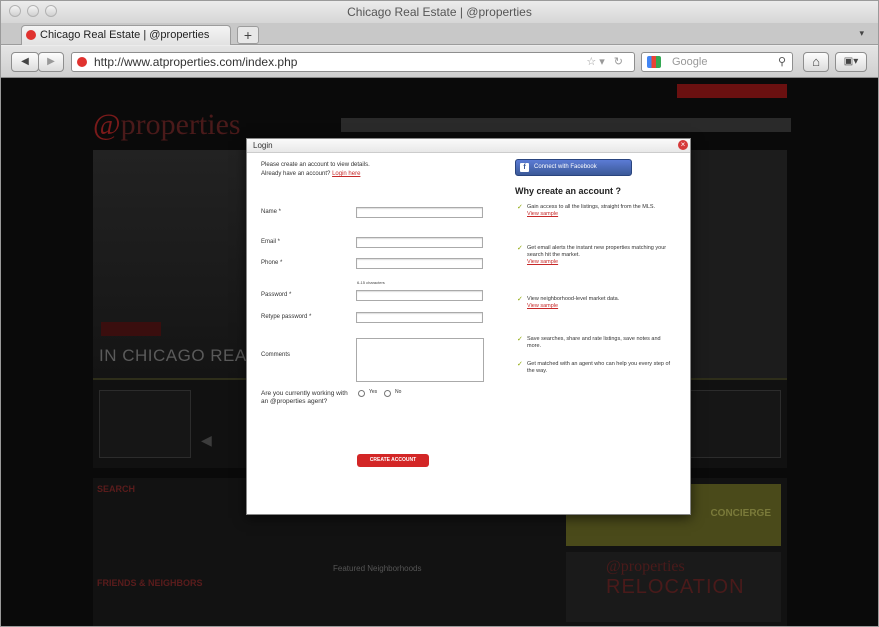 This screenshot has height=627, width=879. What do you see at coordinates (271, 242) in the screenshot?
I see `email-label: Email *` at bounding box center [271, 242].